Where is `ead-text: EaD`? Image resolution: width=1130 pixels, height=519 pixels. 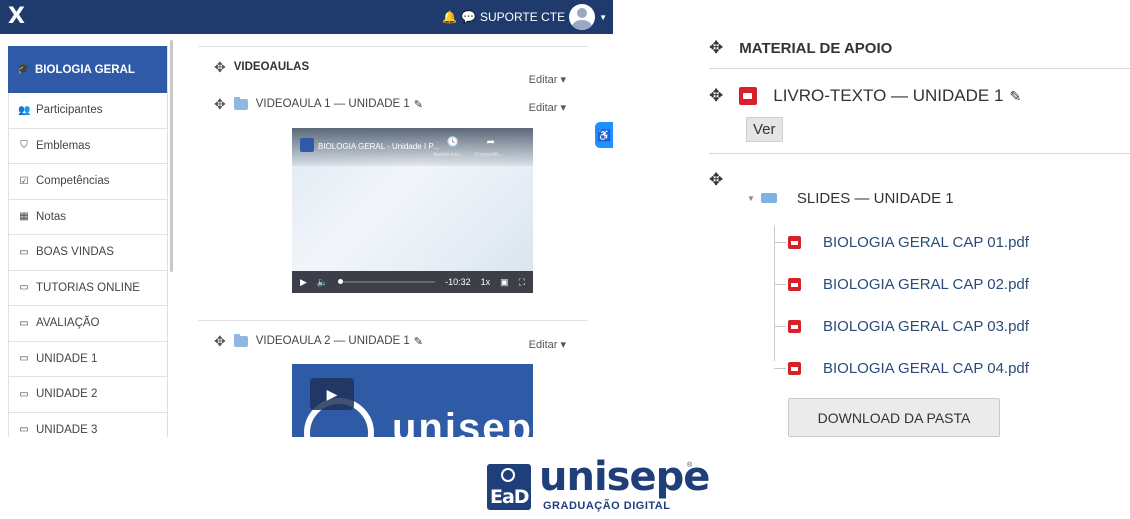 ead-text: EaD is located at coordinates (510, 497).